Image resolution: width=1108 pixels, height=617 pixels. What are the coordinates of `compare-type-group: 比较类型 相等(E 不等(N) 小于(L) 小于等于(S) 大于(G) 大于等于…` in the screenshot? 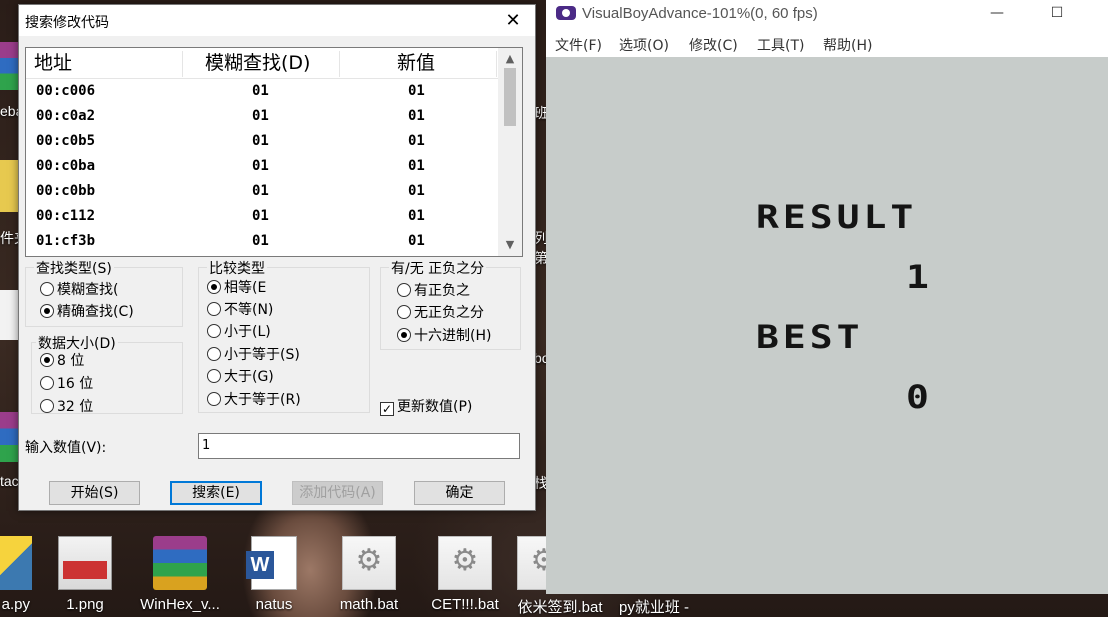 It's located at (284, 335).